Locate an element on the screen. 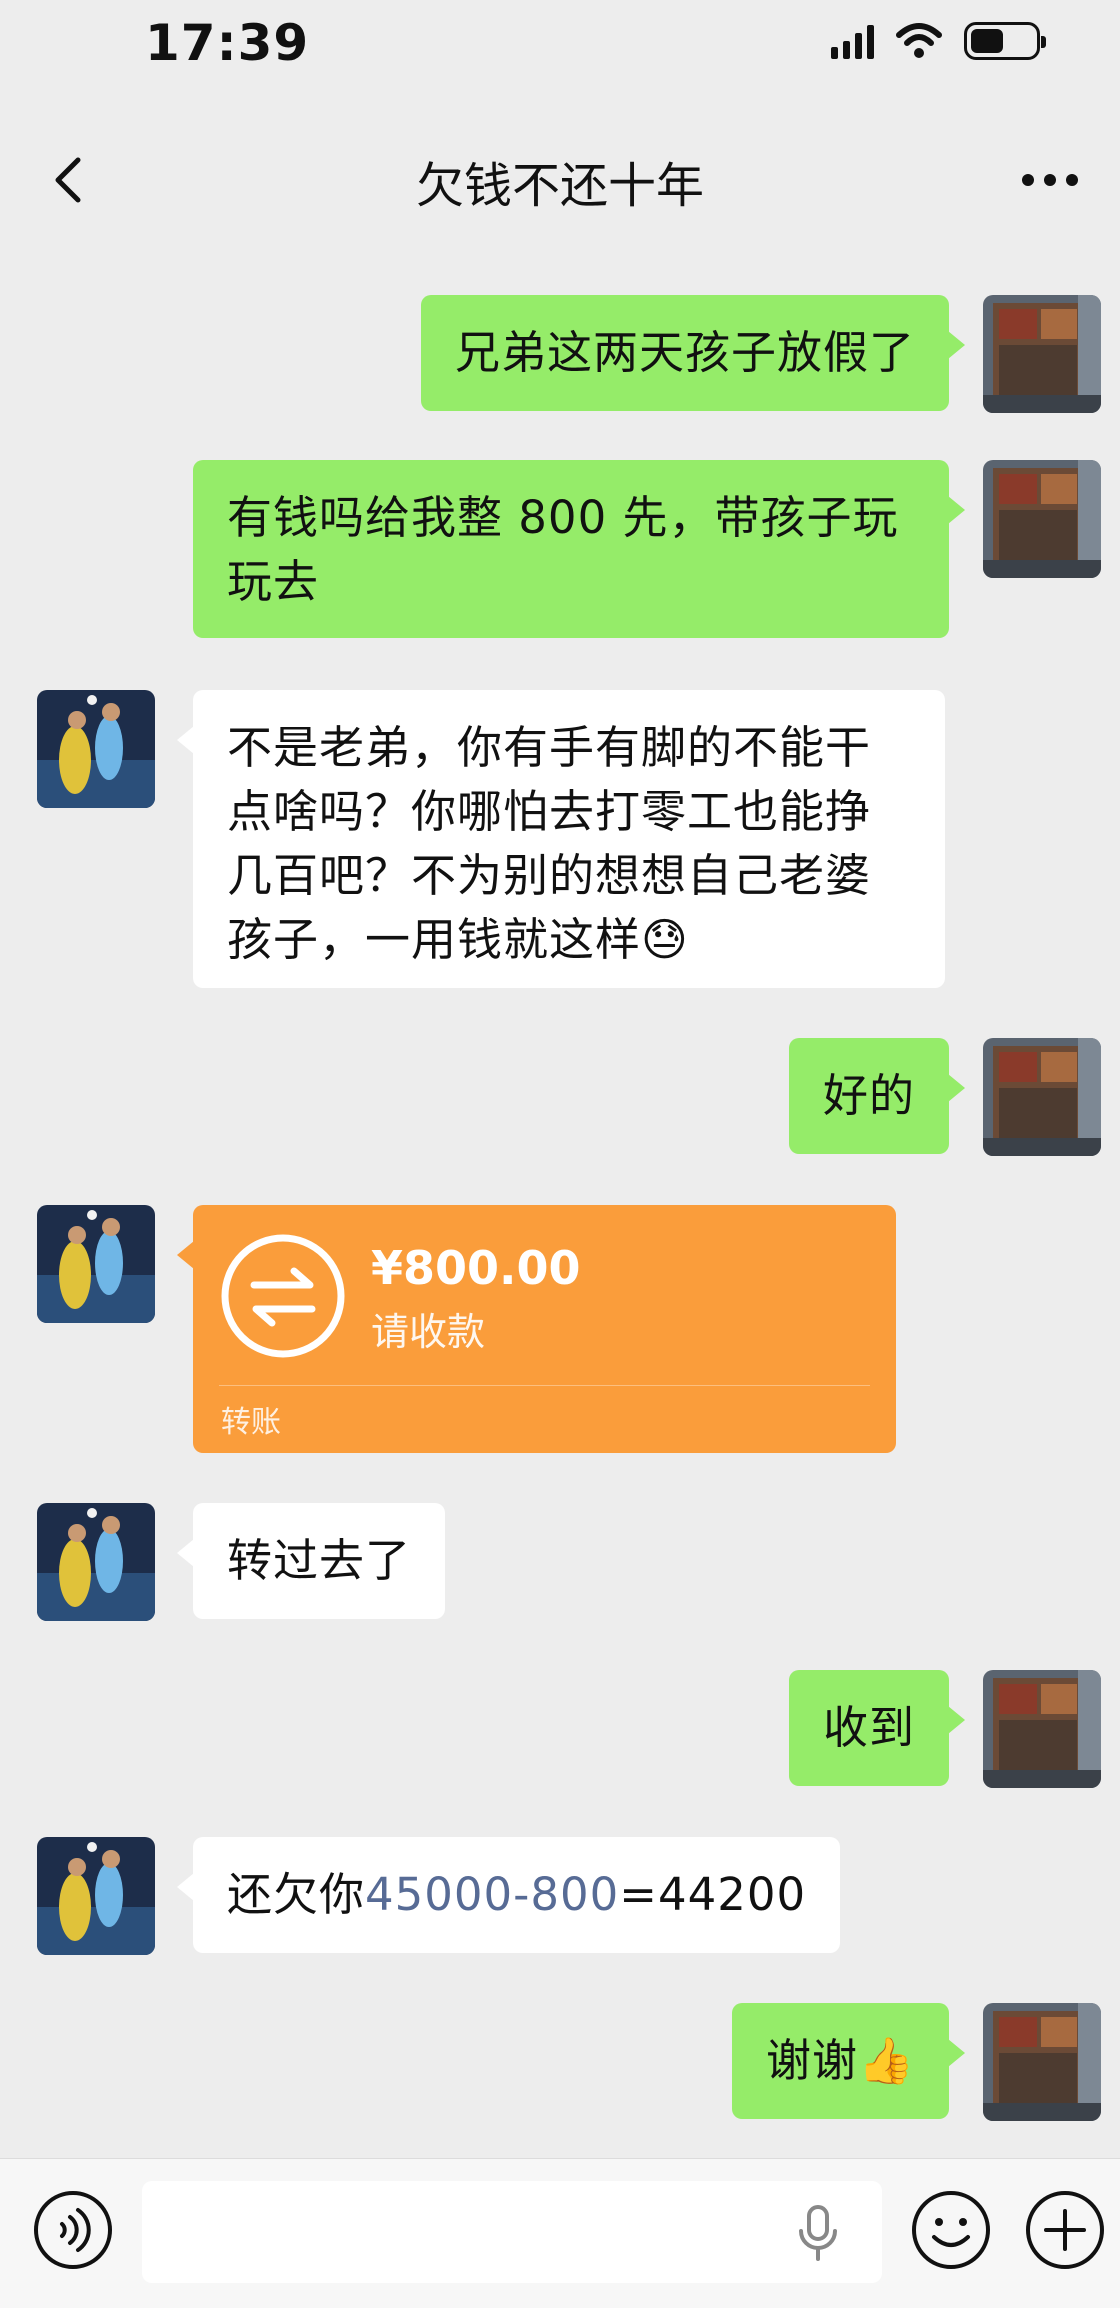 This screenshot has width=1120, height=2308. message-bubble-self: 兄弟这两天孩子放假了 is located at coordinates (693, 353).